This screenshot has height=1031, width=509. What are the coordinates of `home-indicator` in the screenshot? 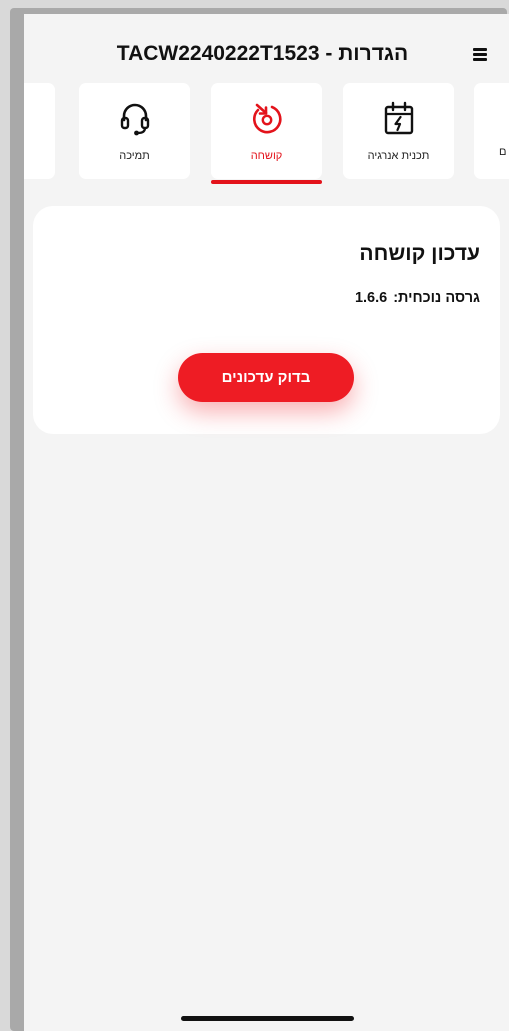 It's located at (267, 1018).